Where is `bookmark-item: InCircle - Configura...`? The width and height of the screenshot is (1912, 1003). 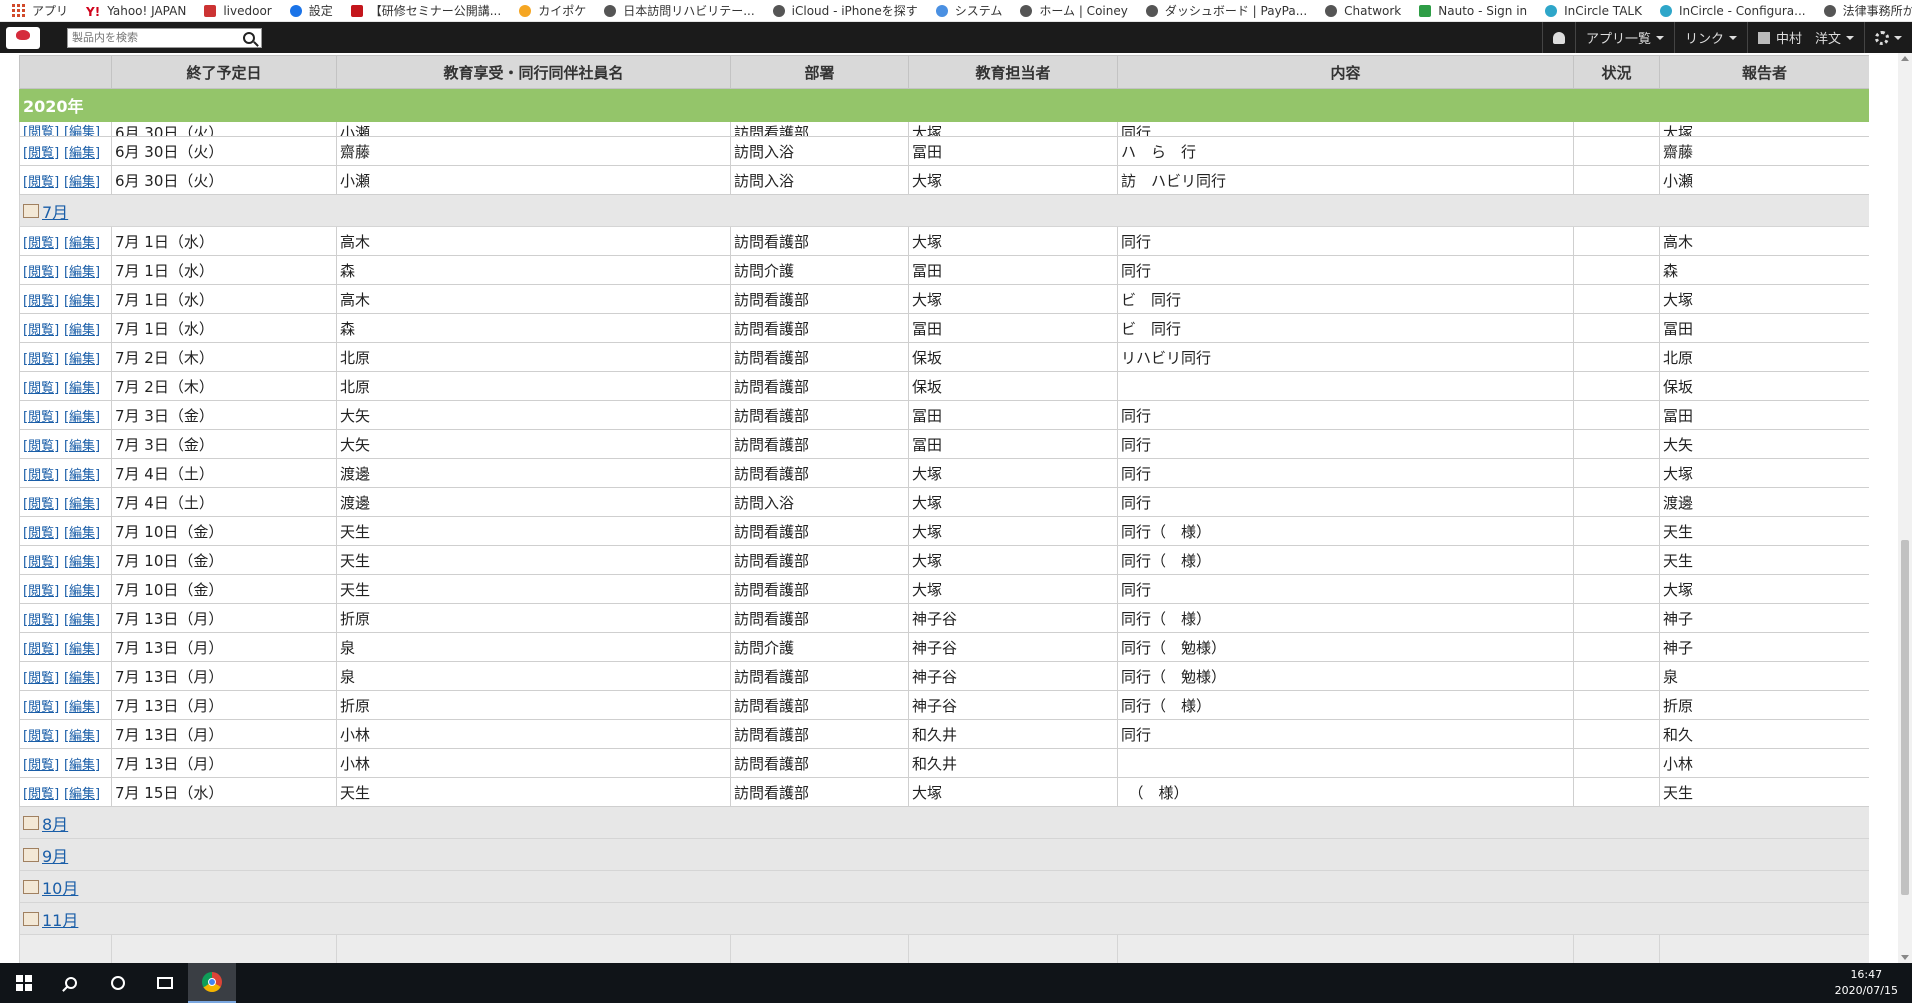
bookmark-item: InCircle - Configura... is located at coordinates (1732, 11).